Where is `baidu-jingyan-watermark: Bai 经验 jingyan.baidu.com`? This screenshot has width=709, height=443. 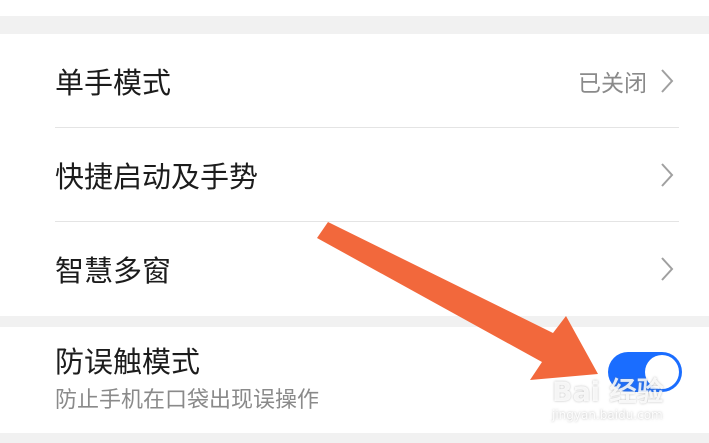
baidu-jingyan-watermark: Bai 经验 jingyan.baidu.com is located at coordinates (627, 401).